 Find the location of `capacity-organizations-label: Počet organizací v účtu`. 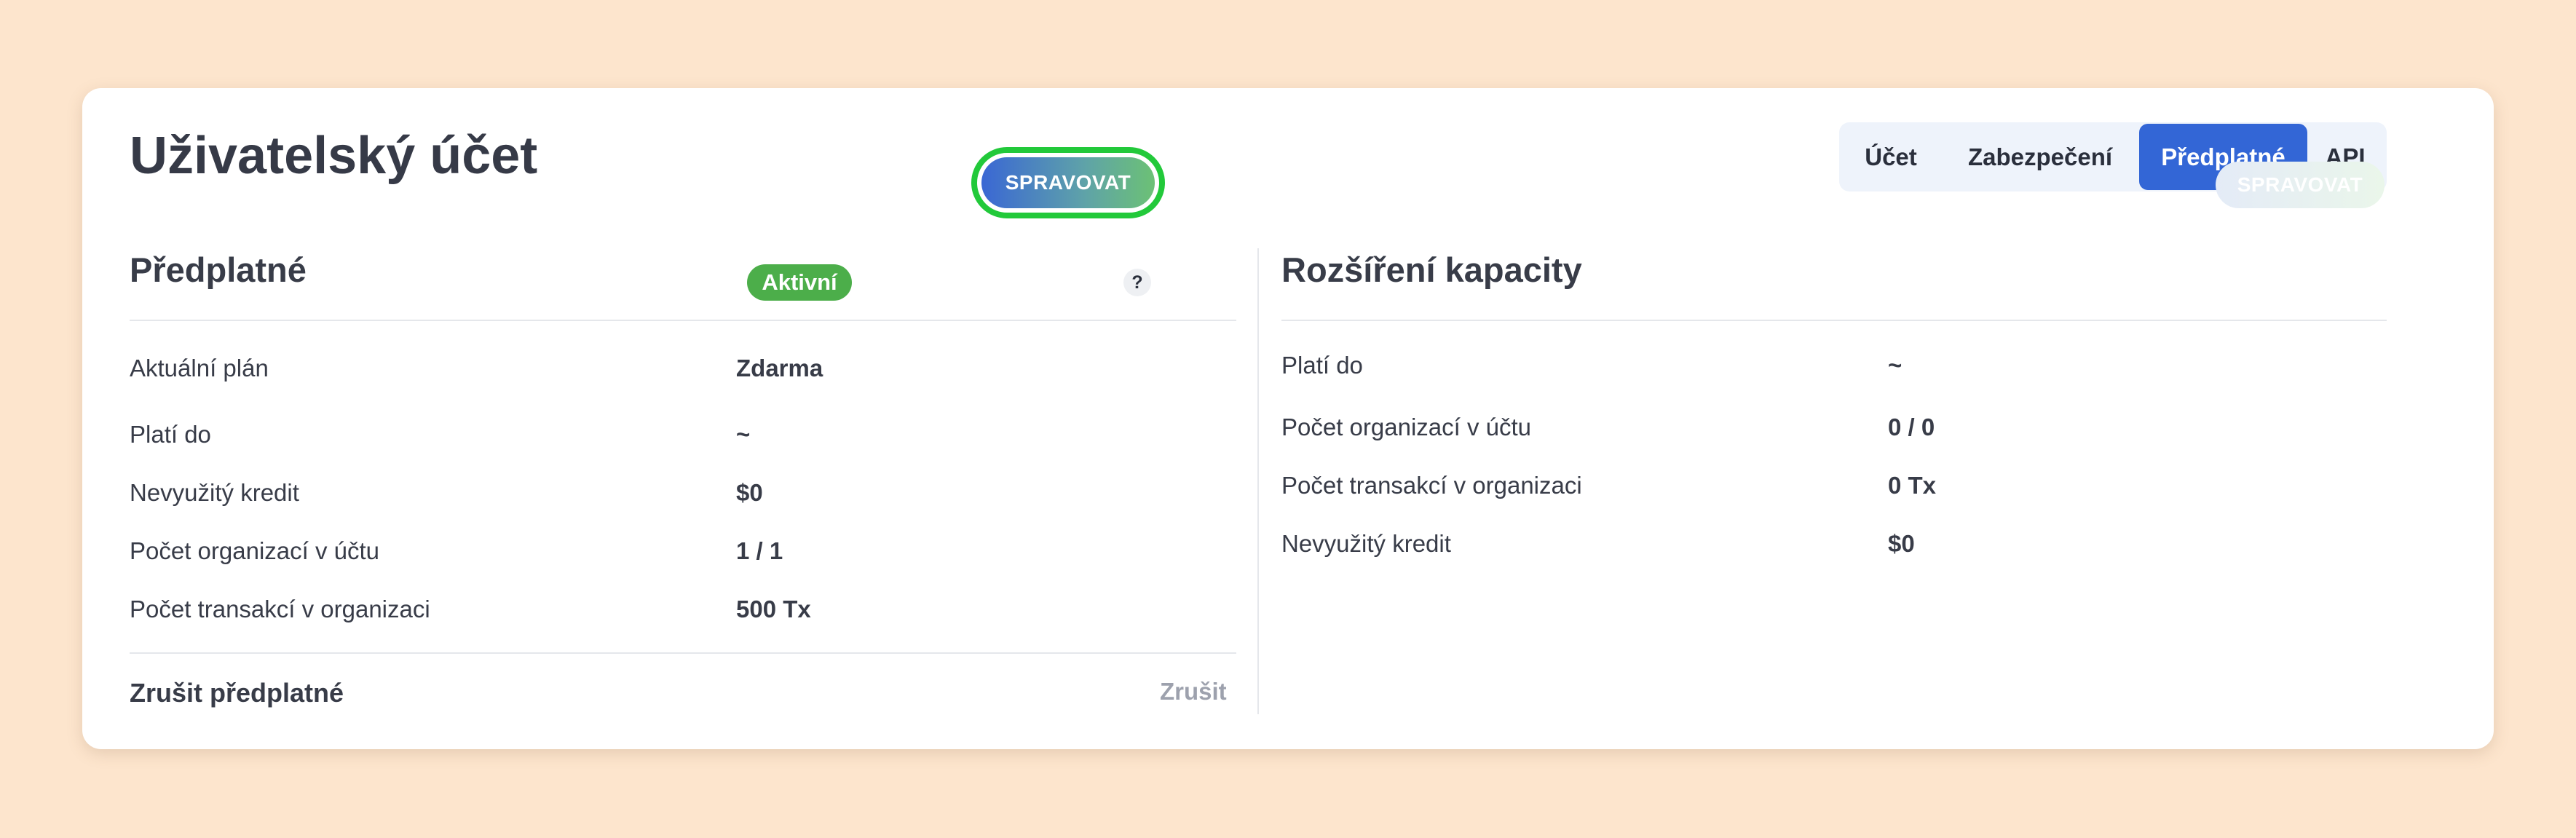

capacity-organizations-label: Počet organizací v účtu is located at coordinates (1407, 427).